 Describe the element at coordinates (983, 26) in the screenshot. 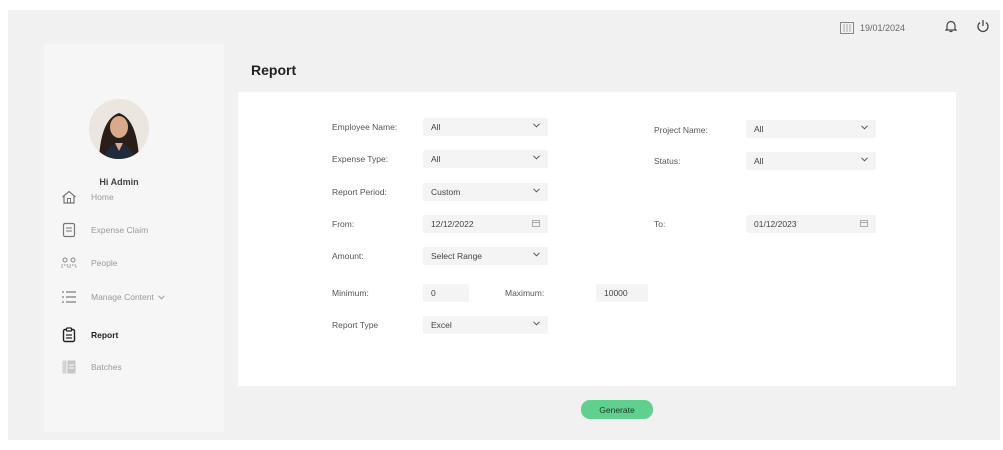

I see `power-icon` at that location.